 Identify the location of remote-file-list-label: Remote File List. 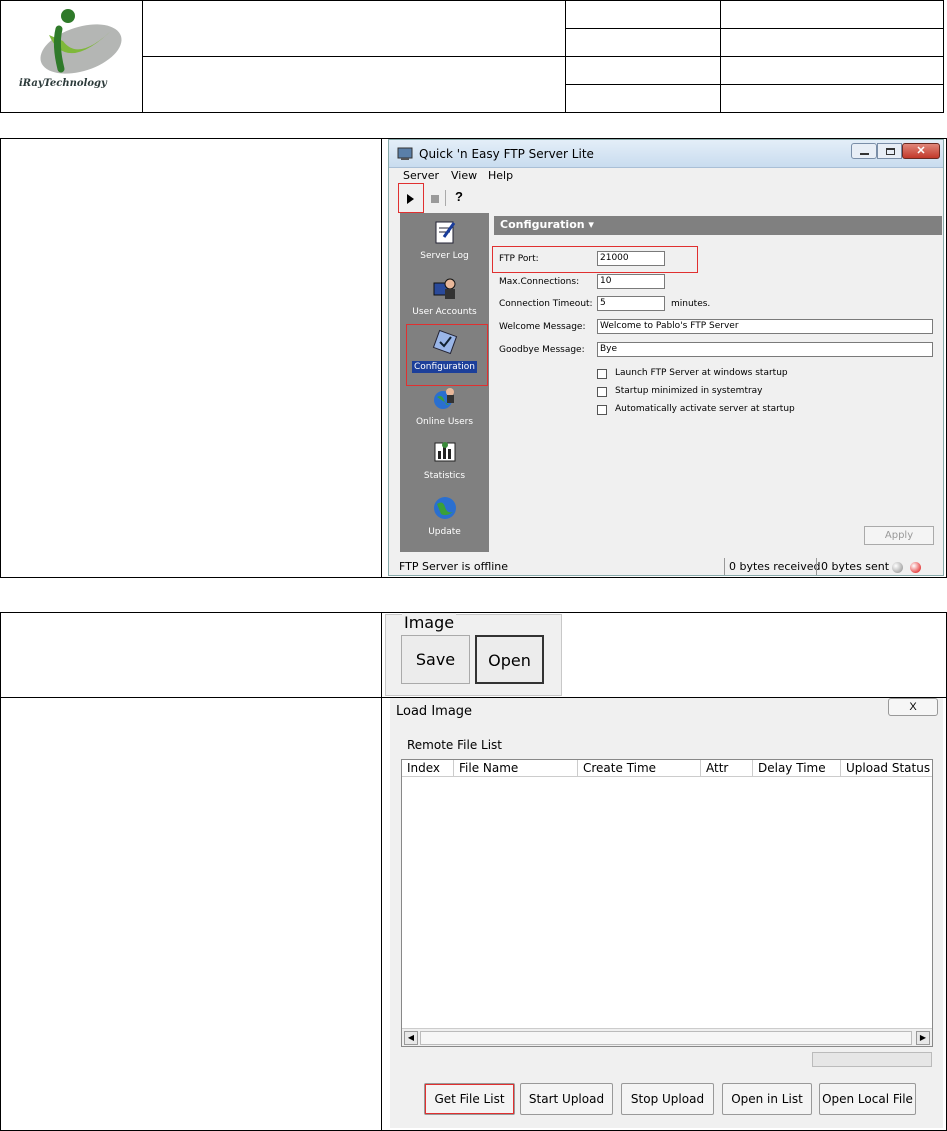
(454, 745).